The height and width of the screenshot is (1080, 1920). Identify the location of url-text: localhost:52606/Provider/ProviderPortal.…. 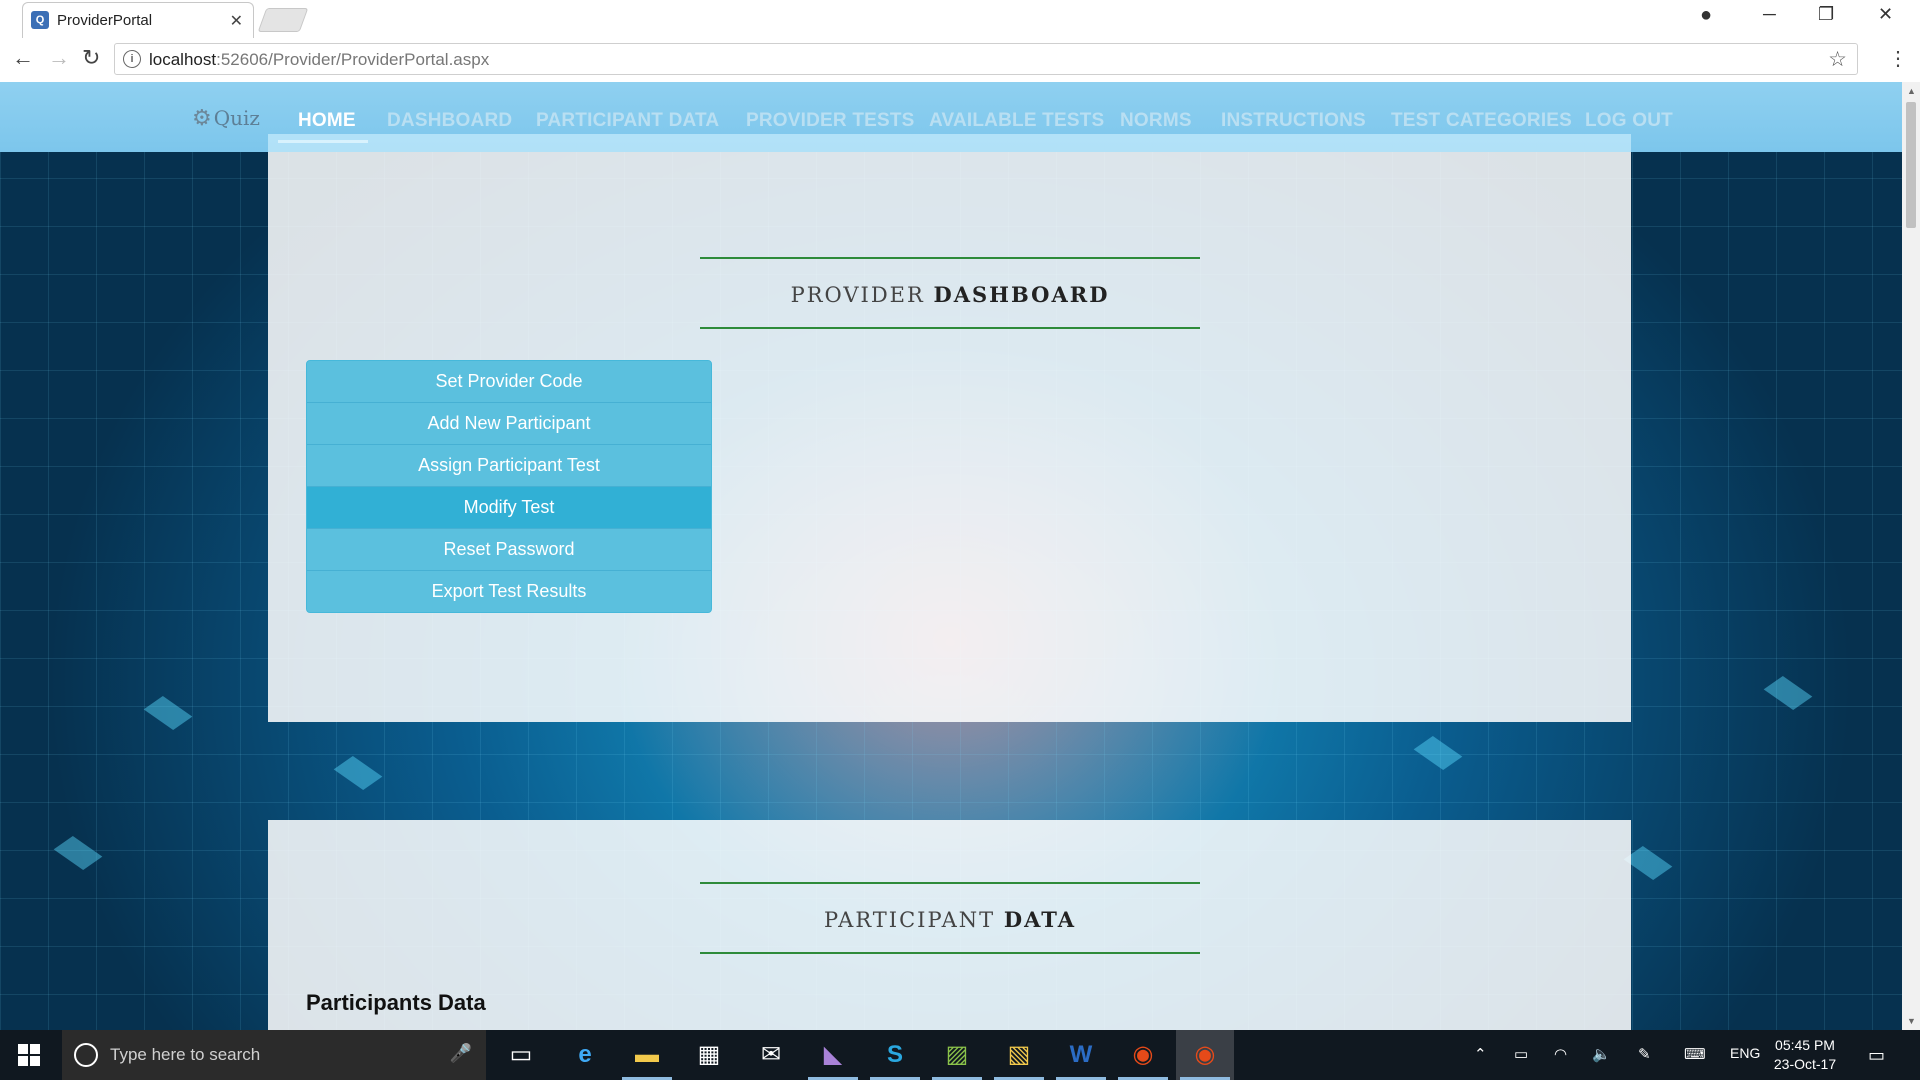
(319, 60).